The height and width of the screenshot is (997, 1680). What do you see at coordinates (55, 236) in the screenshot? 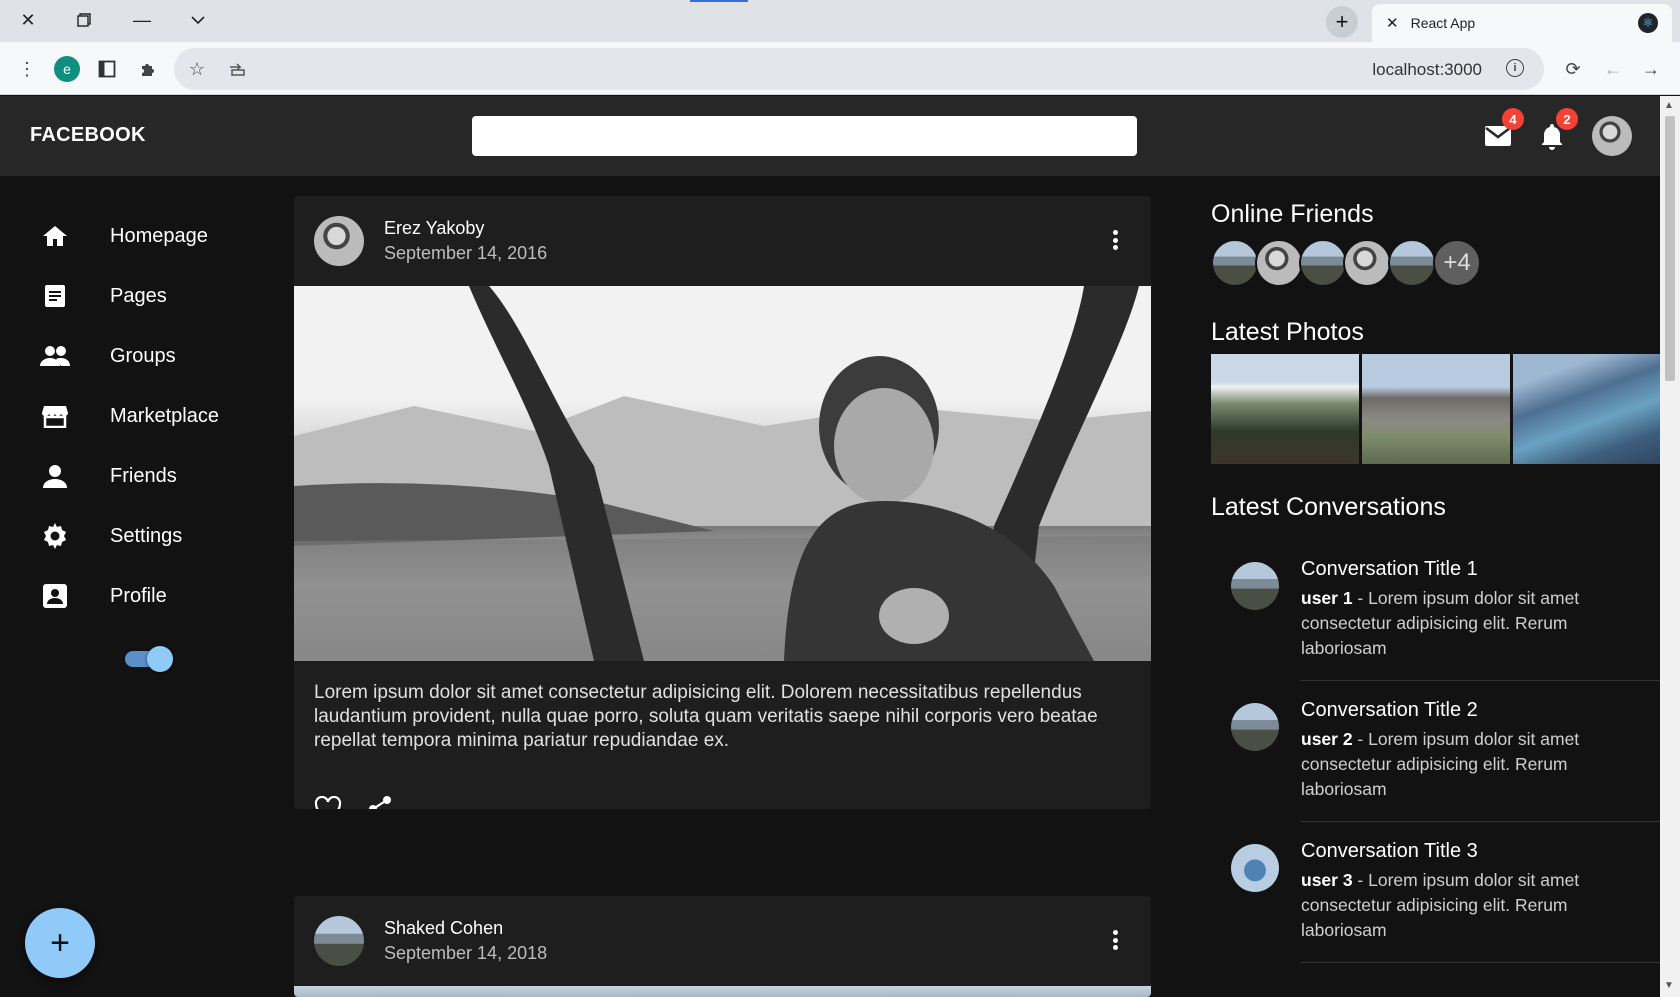
I see `home-icon` at bounding box center [55, 236].